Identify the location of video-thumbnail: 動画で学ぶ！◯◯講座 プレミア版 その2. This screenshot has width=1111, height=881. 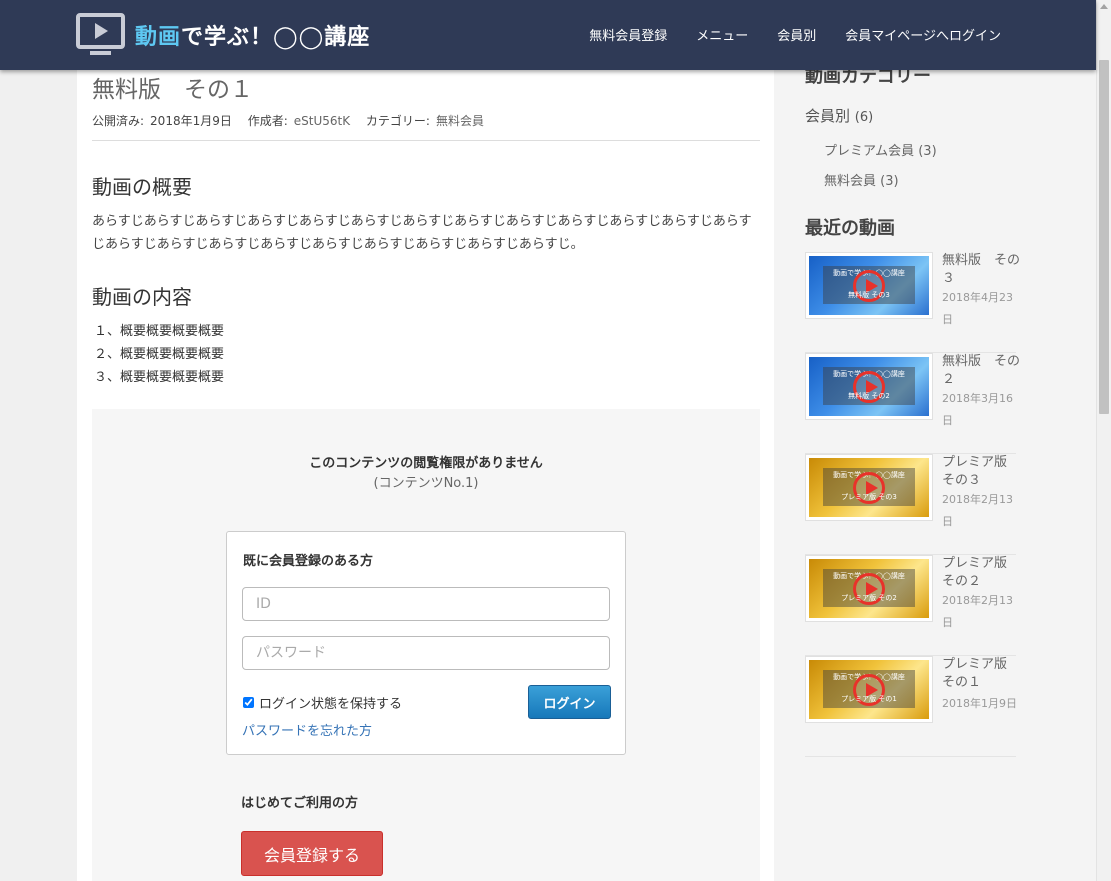
(869, 588).